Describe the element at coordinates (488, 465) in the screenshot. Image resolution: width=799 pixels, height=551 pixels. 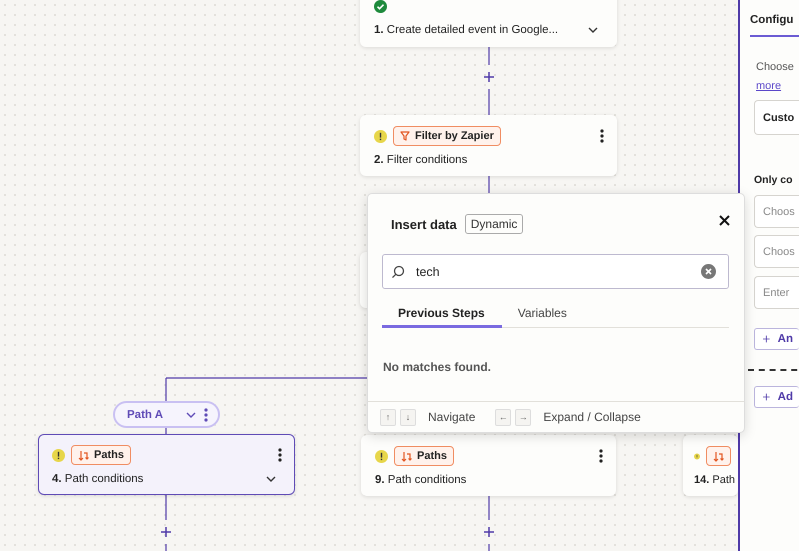
I see `step-card: Paths 9. Path conditions` at that location.